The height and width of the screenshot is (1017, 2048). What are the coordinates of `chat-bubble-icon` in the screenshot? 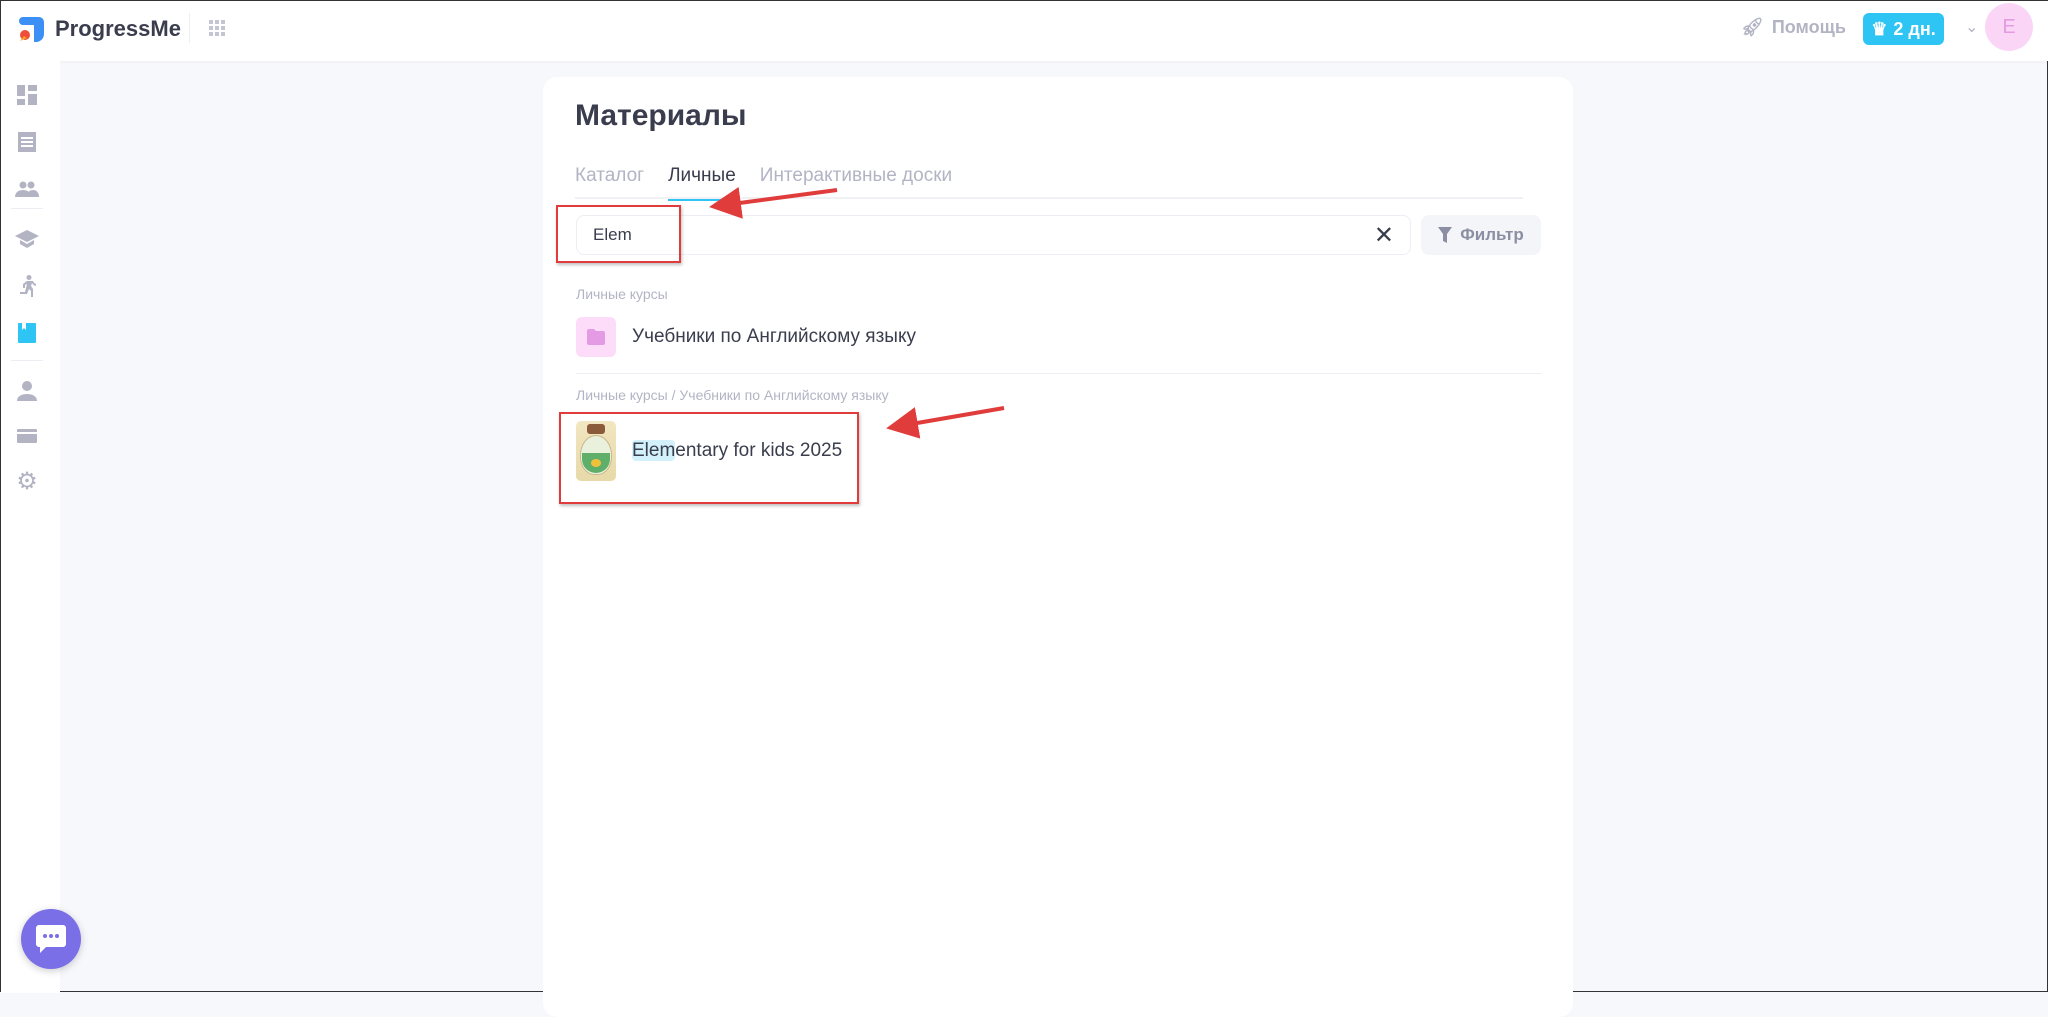 It's located at (51, 939).